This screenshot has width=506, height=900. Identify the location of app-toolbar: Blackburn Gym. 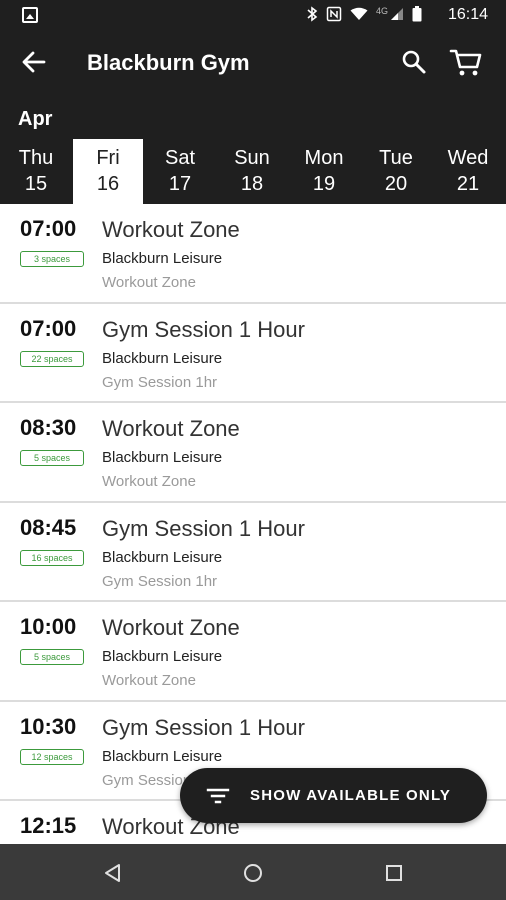
(253, 63).